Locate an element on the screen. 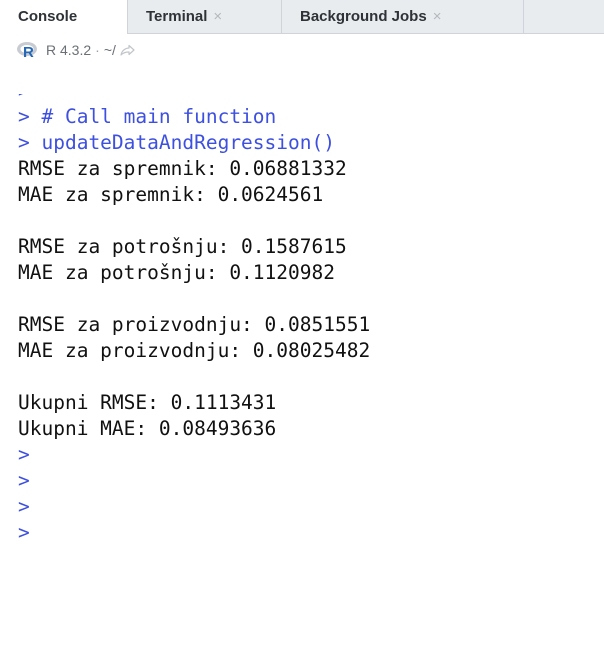  console-output-line: RMSE za proizvodnju: 0.0851551 is located at coordinates (194, 324).